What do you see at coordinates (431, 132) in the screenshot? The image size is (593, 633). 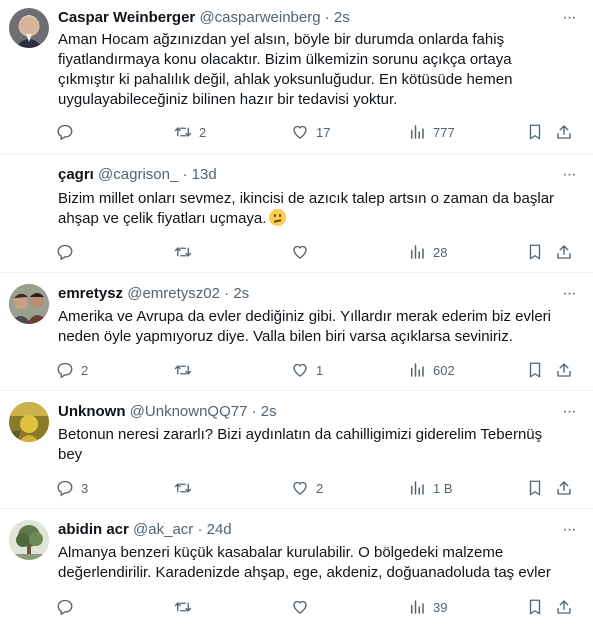 I see `views-button: 777` at bounding box center [431, 132].